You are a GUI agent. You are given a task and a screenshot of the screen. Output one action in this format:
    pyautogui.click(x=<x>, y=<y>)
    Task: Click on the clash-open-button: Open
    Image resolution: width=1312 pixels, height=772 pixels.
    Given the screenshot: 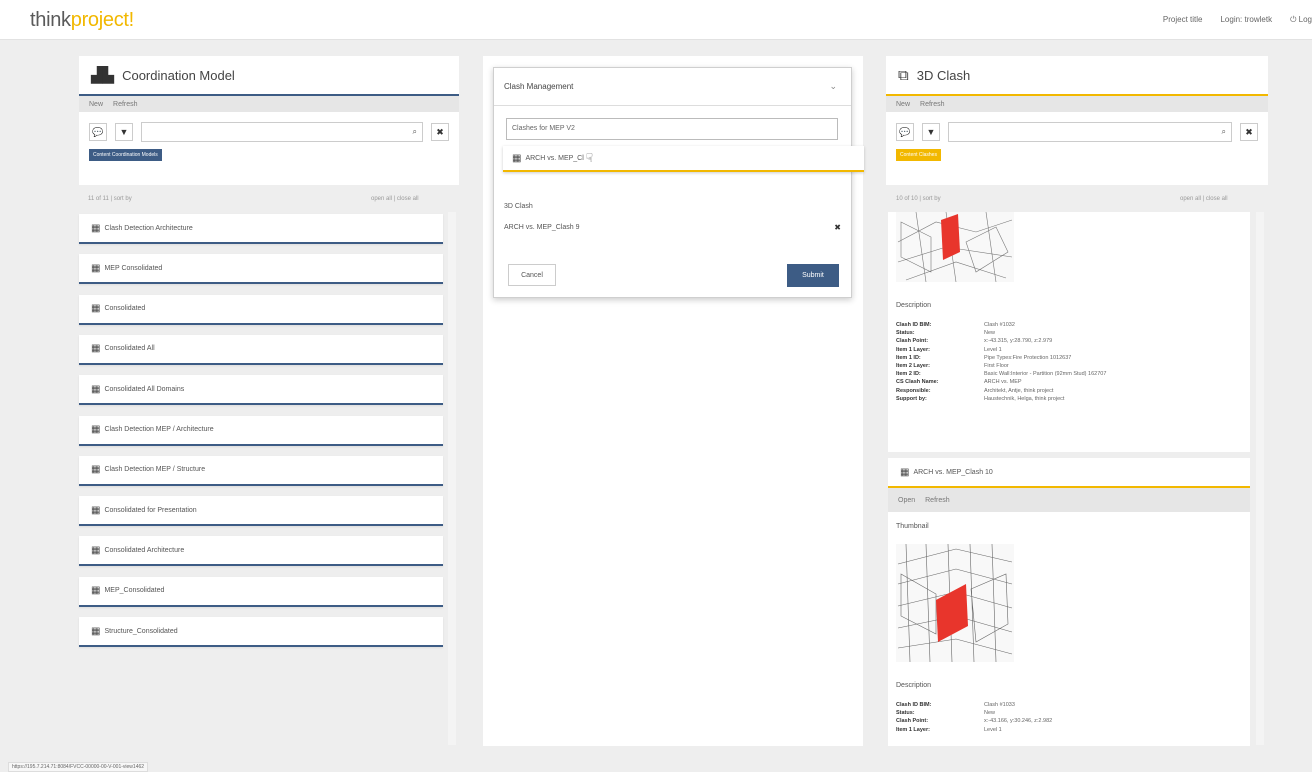 What is the action you would take?
    pyautogui.click(x=906, y=500)
    